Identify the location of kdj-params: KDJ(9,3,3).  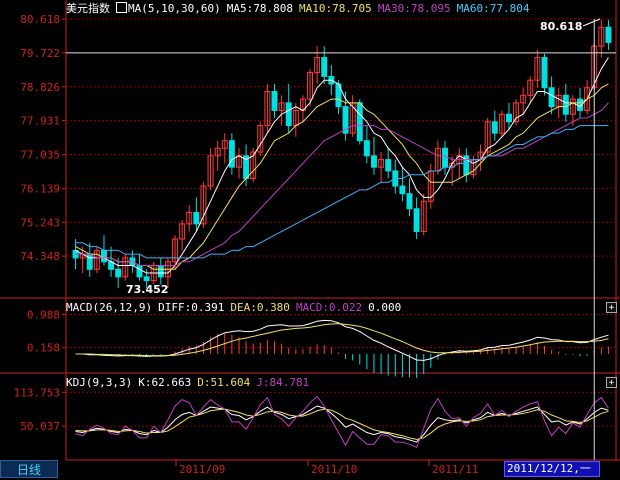
(99, 382).